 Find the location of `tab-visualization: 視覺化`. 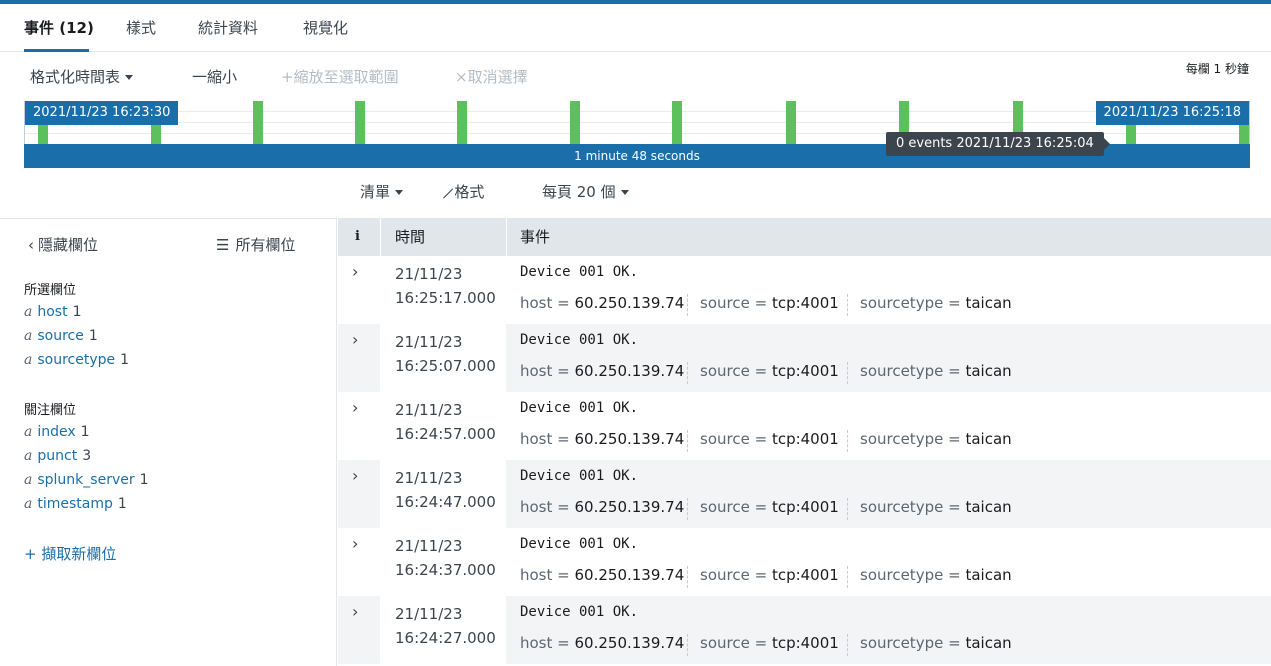

tab-visualization: 視覺化 is located at coordinates (325, 27).